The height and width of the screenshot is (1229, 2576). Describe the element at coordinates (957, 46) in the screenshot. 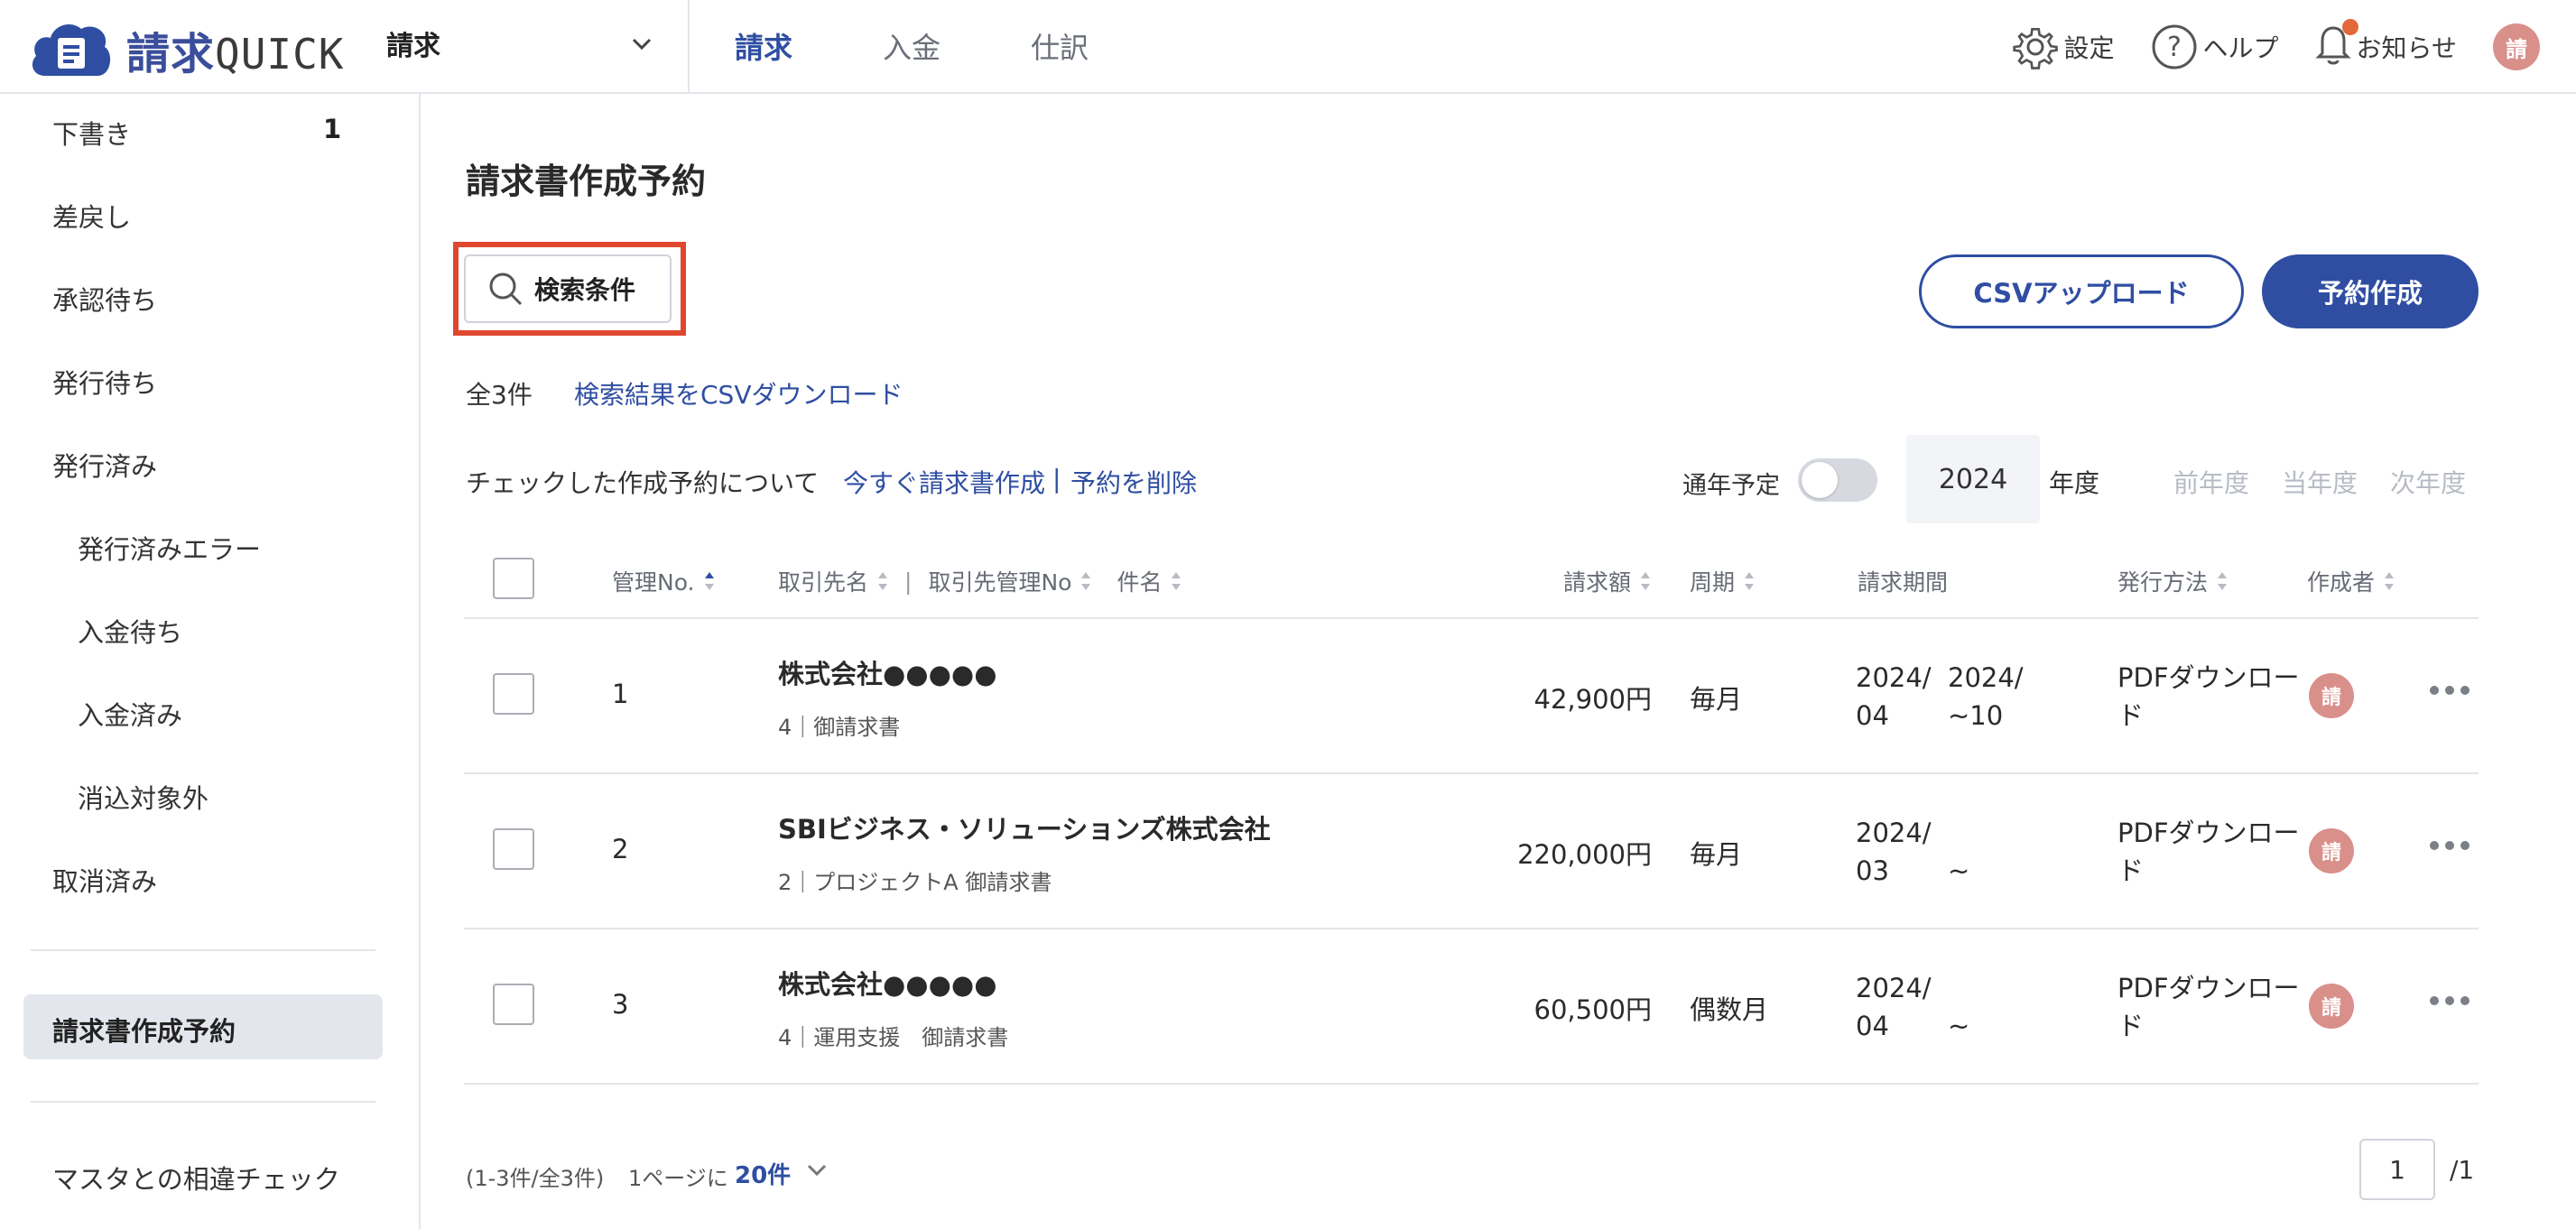

I see `main-nav: 請求 入金 仕訳` at that location.